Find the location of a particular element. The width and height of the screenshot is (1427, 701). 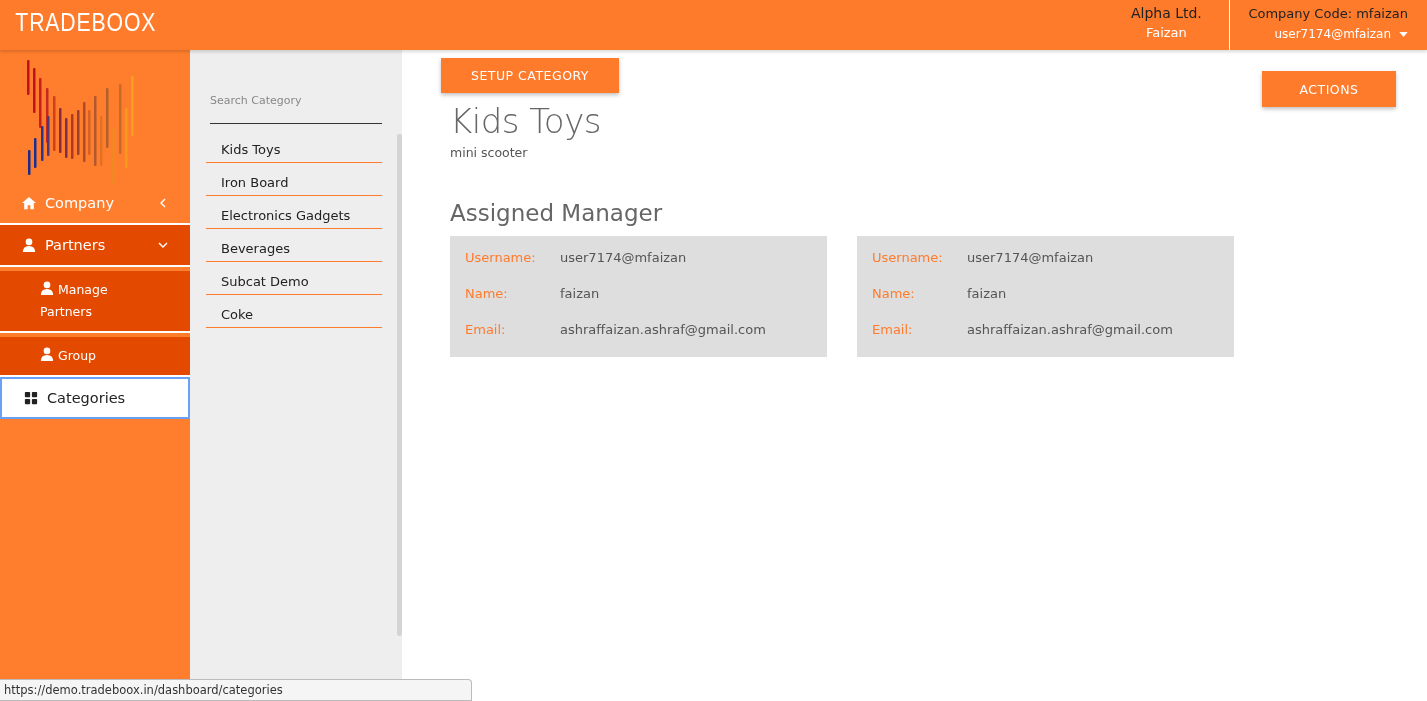

nav-item: Categories is located at coordinates (95, 398).